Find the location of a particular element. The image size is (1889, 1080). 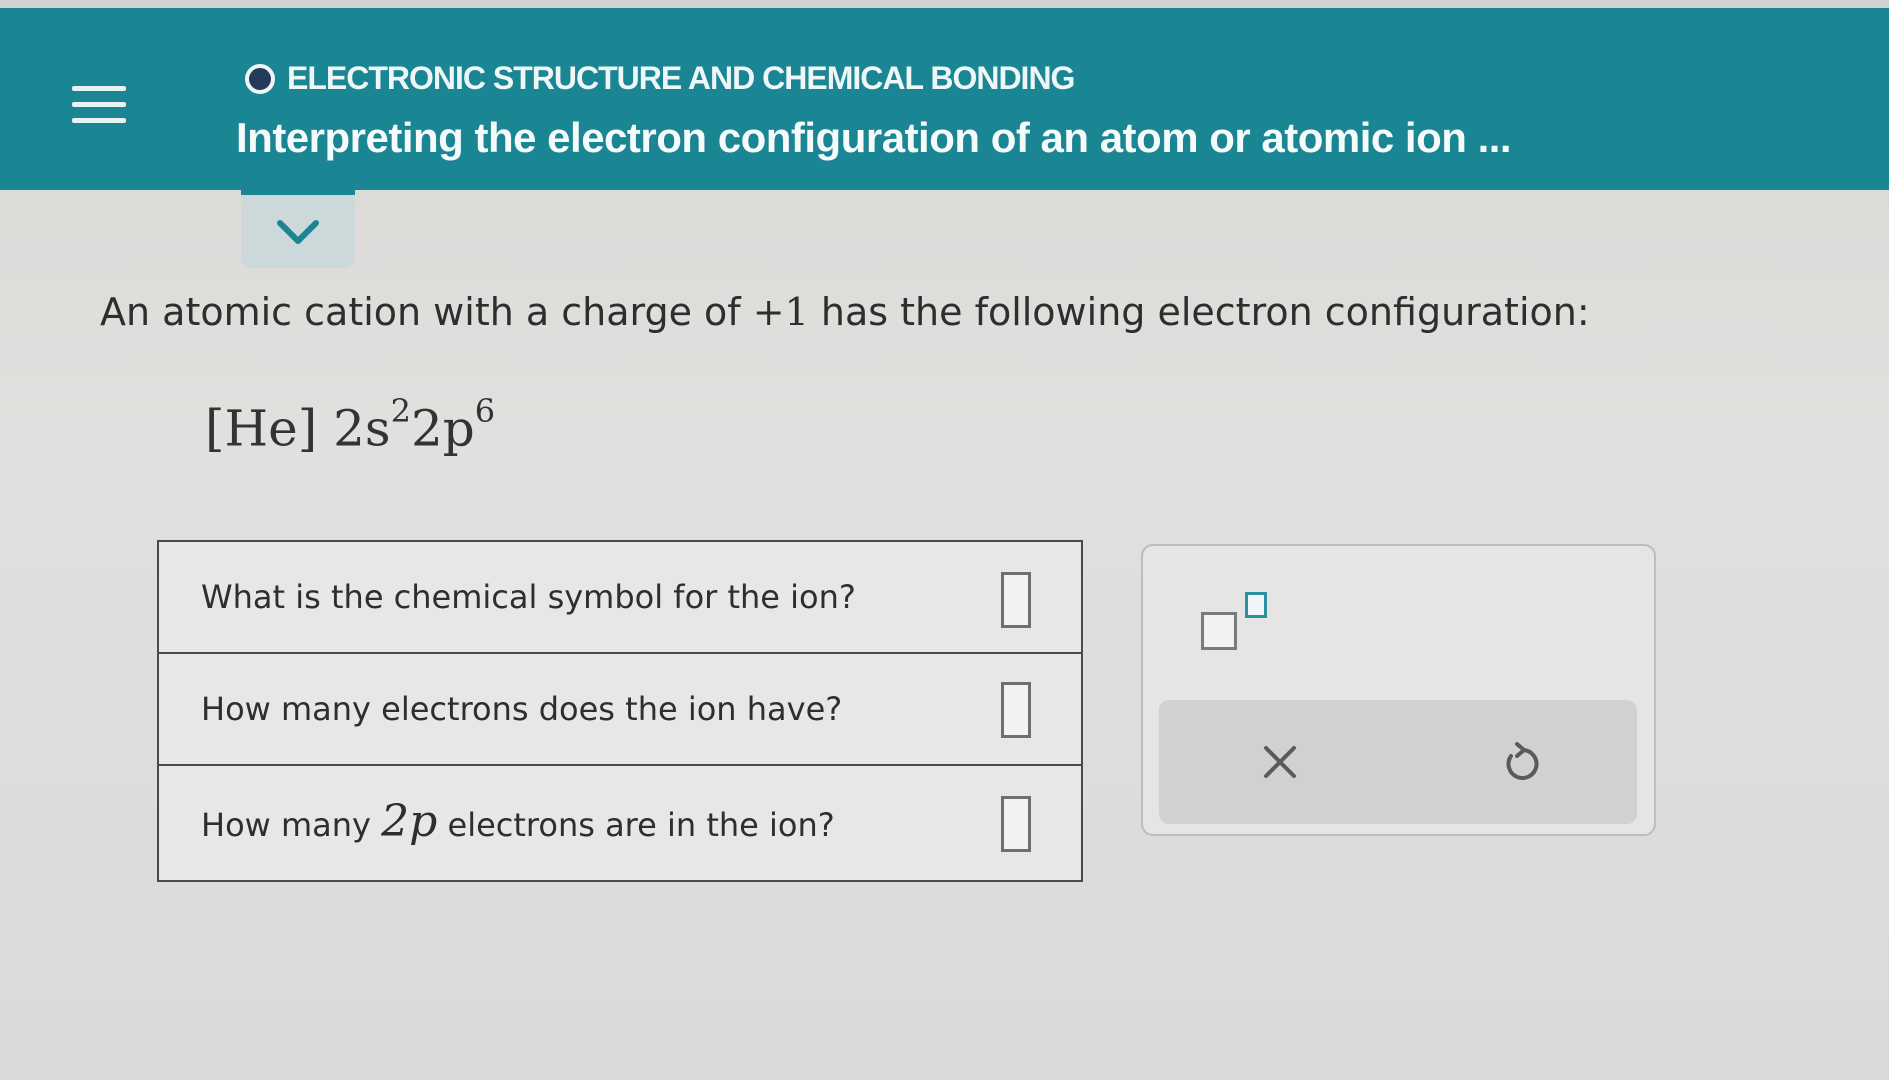

progress-dot-icon is located at coordinates (260, 78).